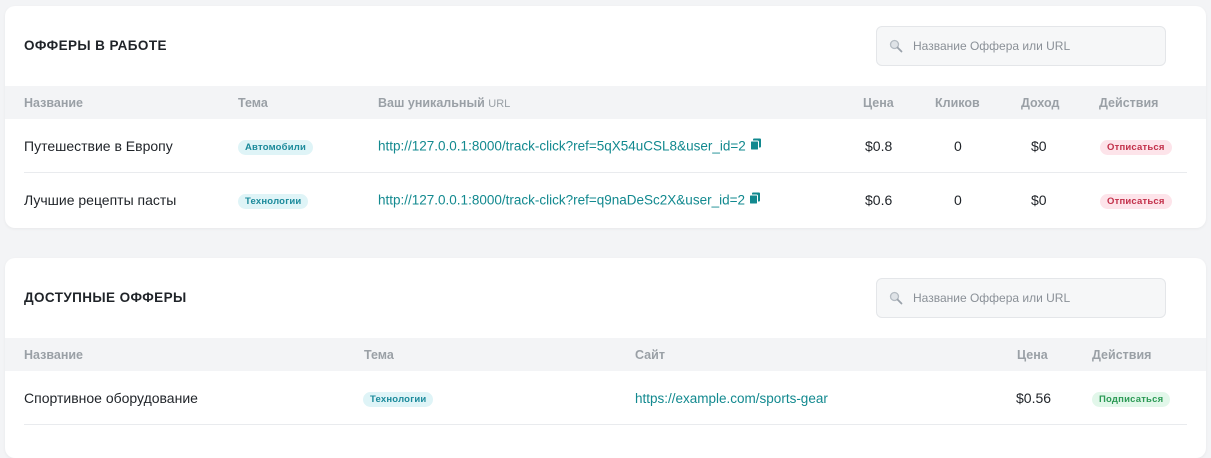  What do you see at coordinates (98, 146) in the screenshot?
I see `offer-name: Путешествие в Европу` at bounding box center [98, 146].